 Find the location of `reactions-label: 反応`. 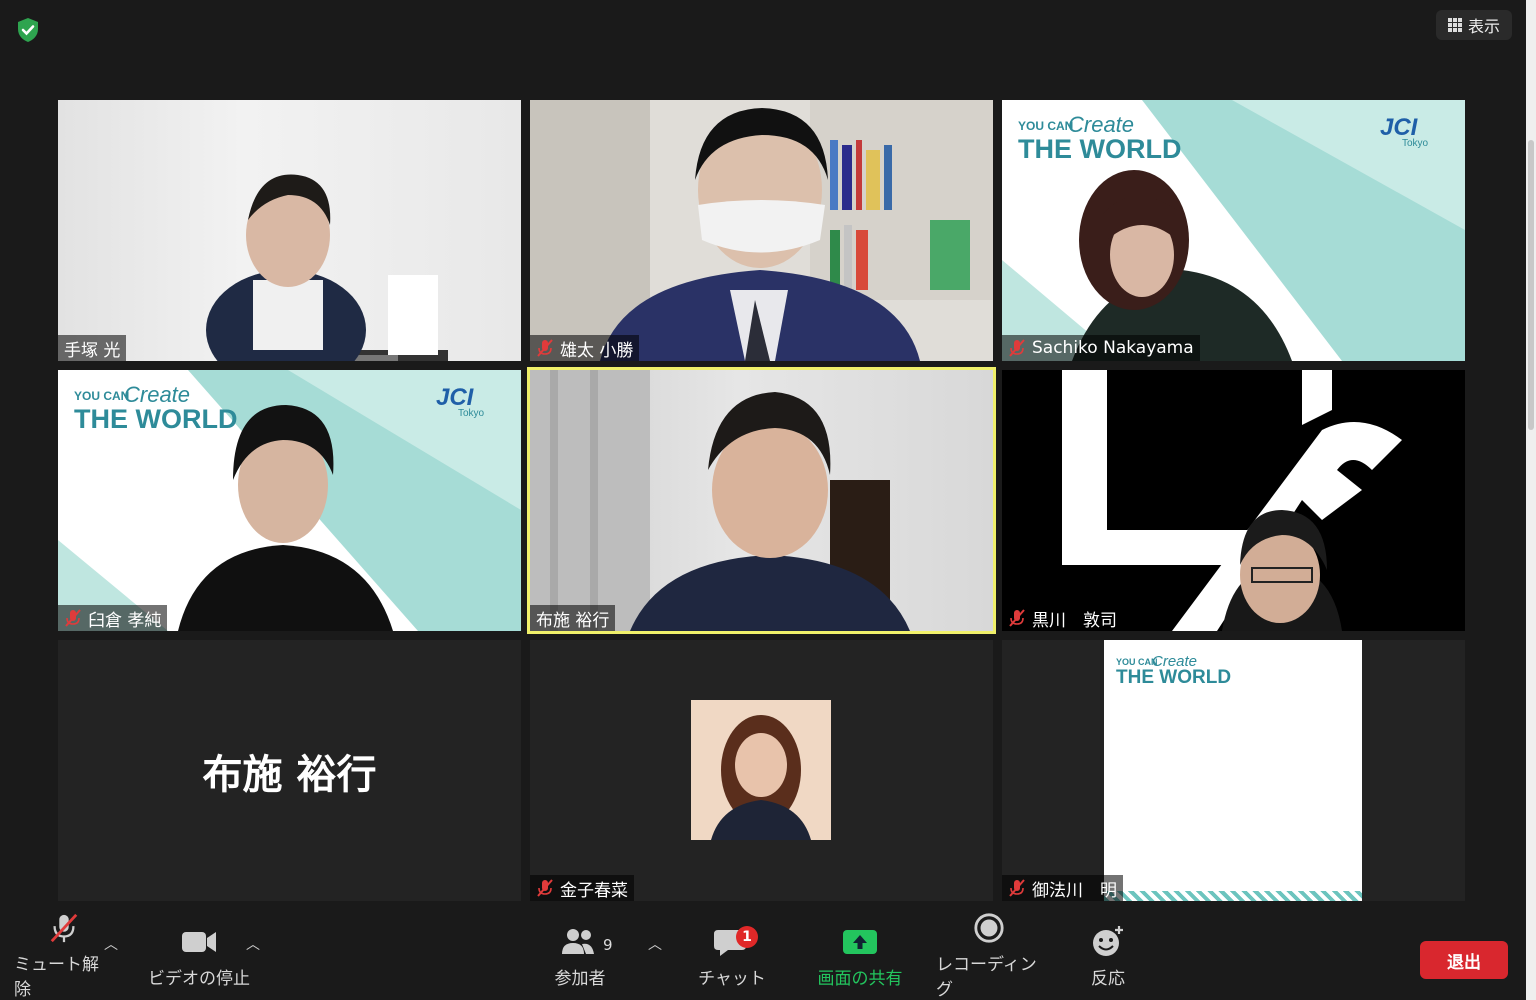

reactions-label: 反応 is located at coordinates (1108, 978).